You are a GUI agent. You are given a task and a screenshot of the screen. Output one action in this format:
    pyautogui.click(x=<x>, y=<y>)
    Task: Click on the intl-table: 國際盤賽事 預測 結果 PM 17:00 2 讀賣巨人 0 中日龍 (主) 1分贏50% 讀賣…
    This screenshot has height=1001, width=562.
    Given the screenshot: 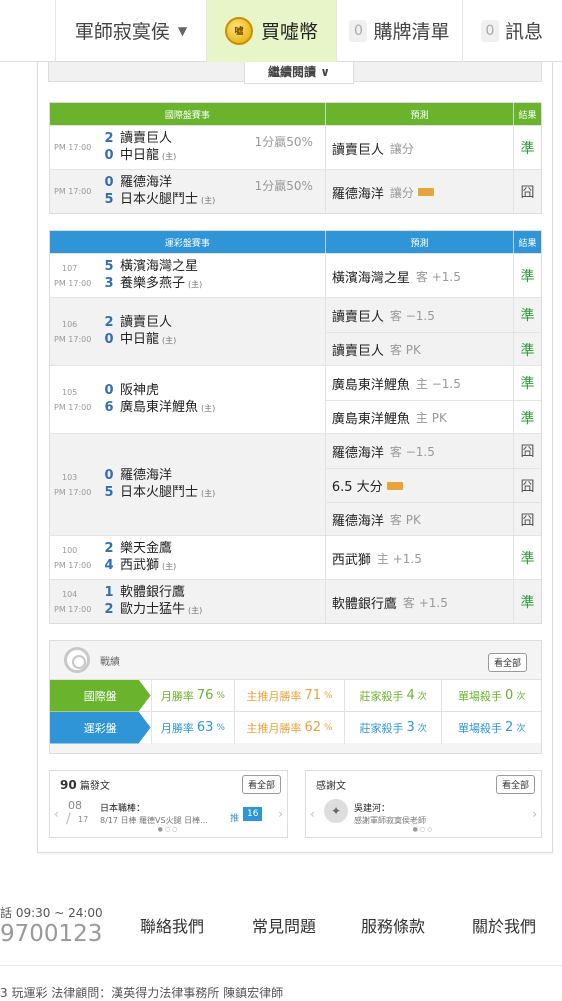 What is the action you would take?
    pyautogui.click(x=295, y=158)
    